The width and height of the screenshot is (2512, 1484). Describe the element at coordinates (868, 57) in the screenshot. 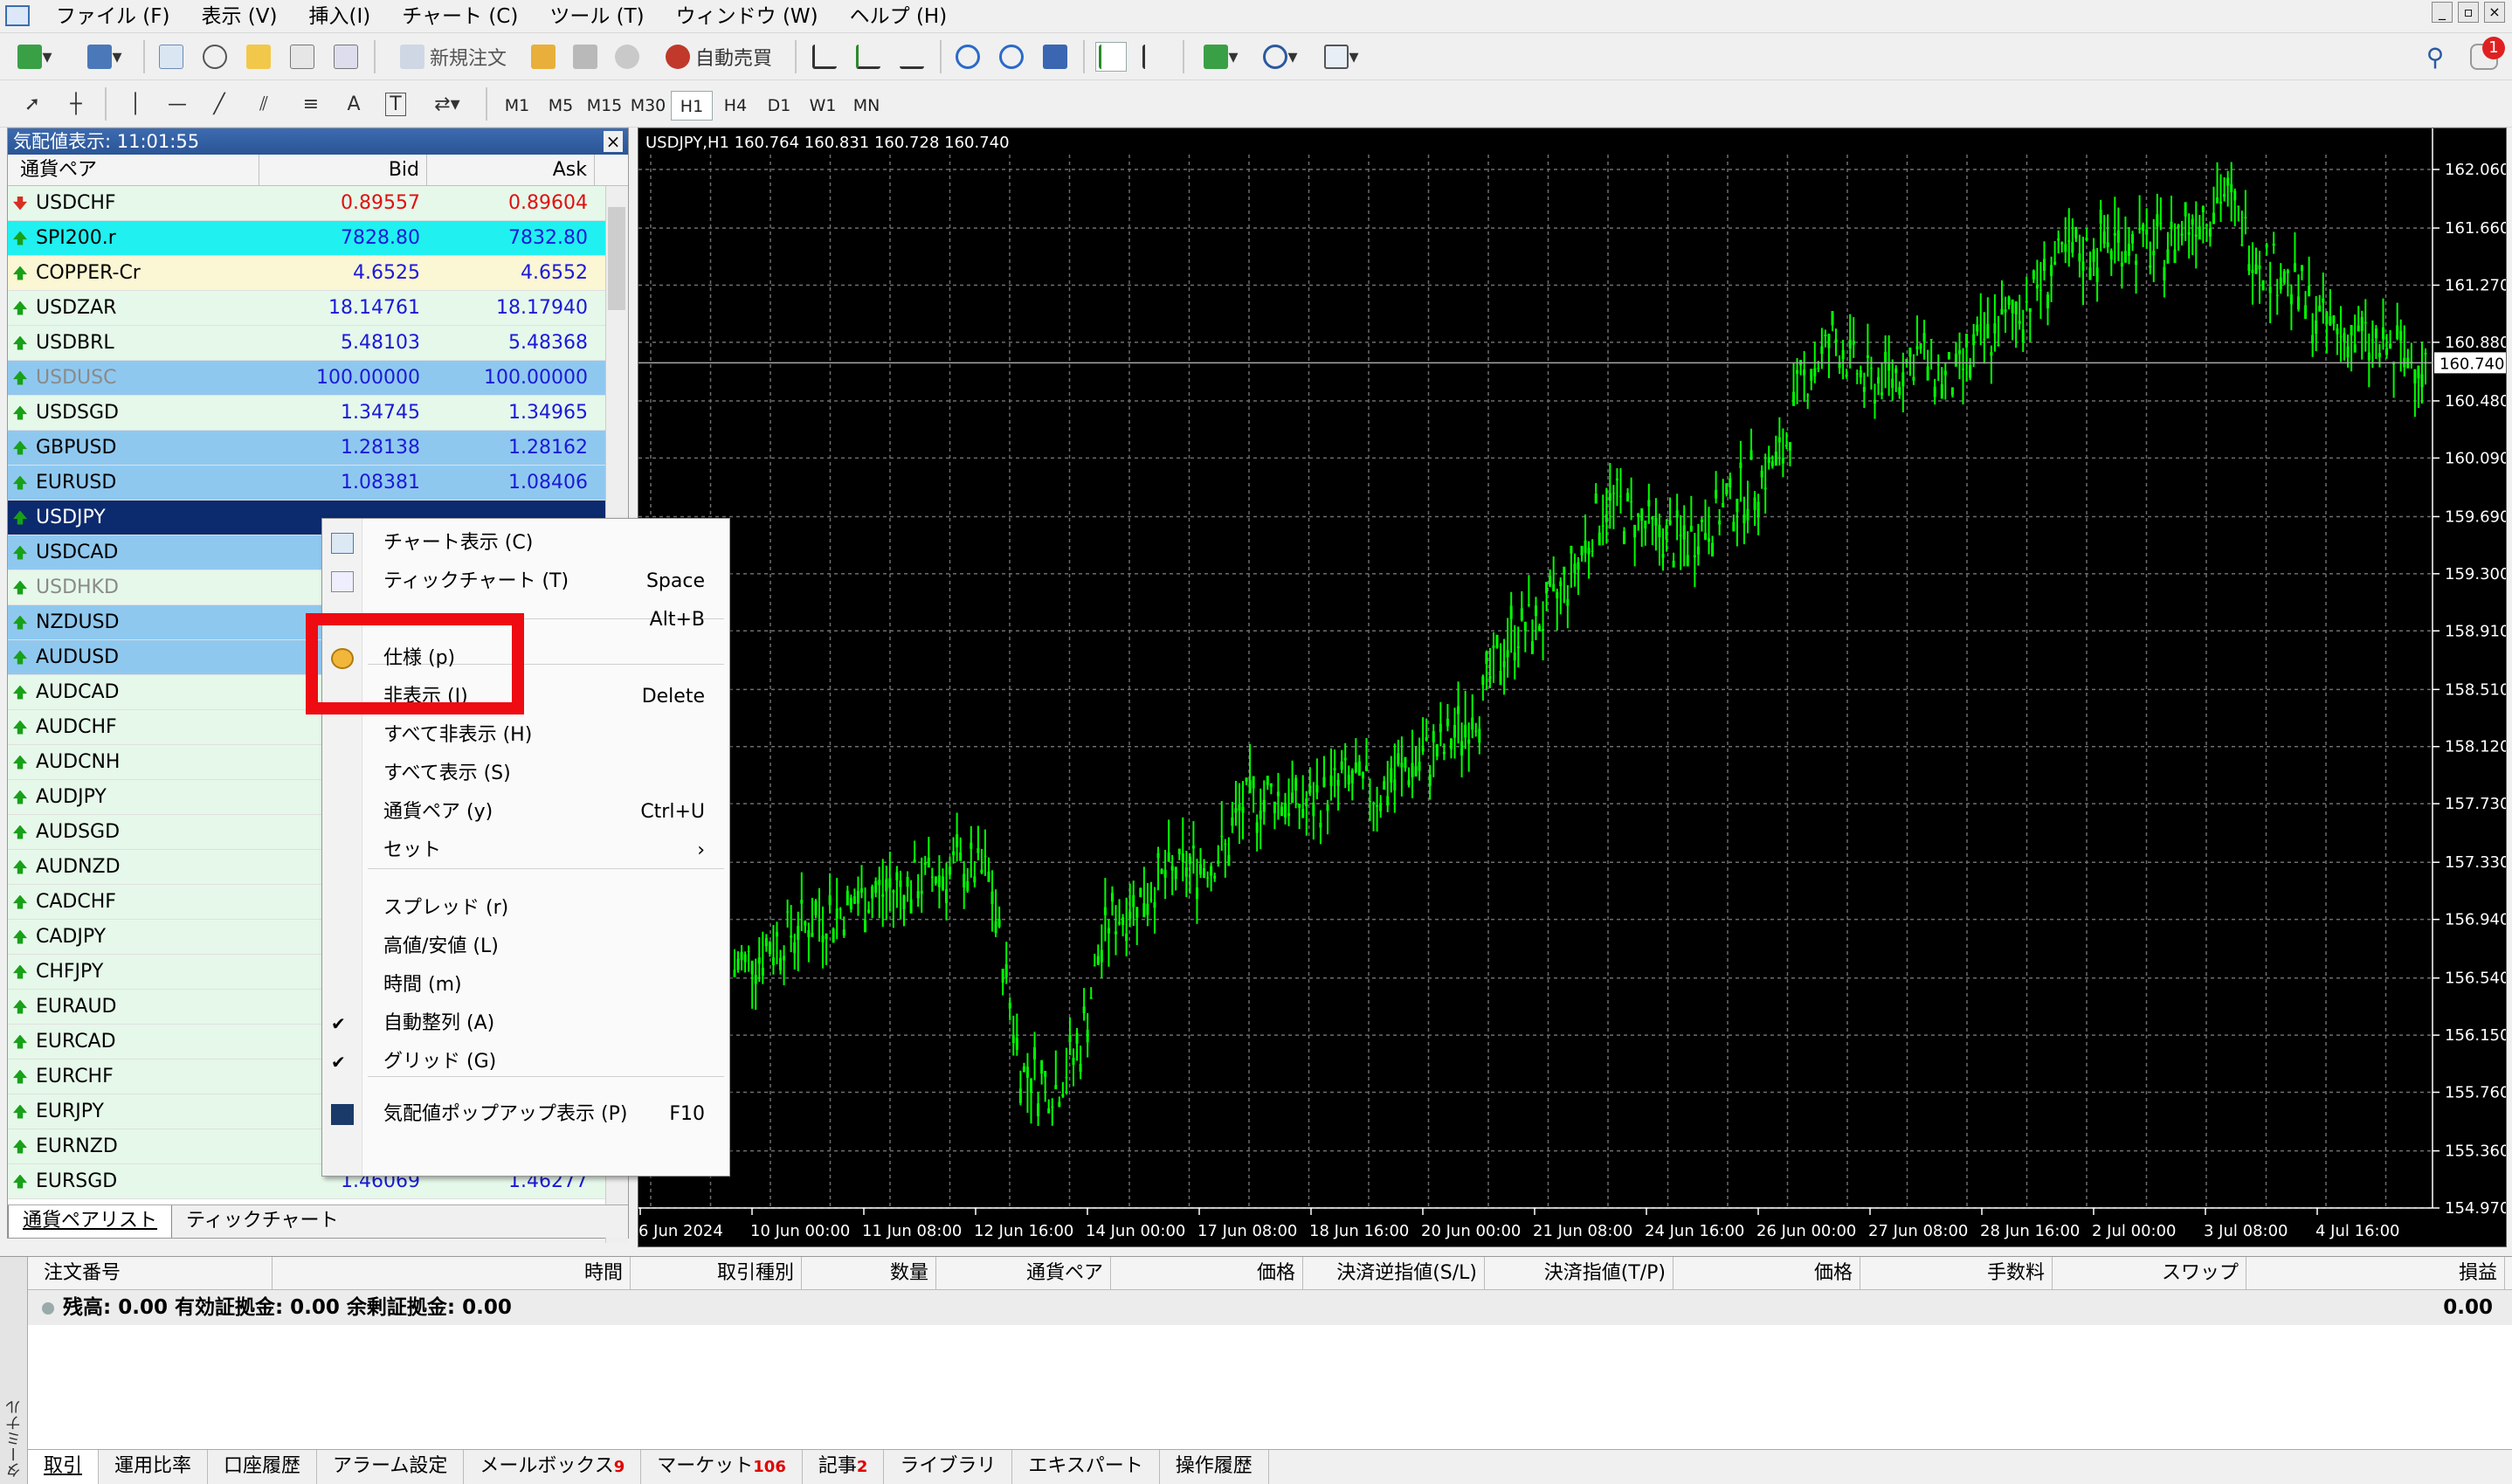

I see `candlestick-button` at that location.